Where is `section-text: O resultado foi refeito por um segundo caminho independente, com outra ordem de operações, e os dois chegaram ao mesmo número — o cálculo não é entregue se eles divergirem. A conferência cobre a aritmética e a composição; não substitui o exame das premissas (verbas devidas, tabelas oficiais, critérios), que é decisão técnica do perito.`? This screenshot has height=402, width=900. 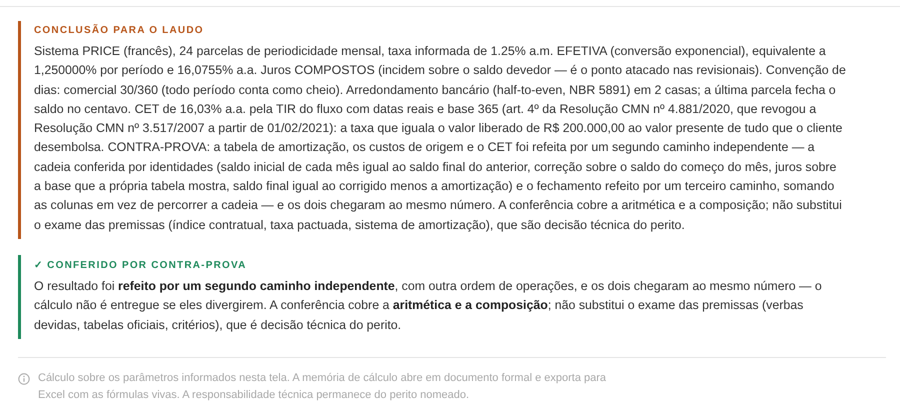
section-text: O resultado foi refeito por um segundo caminho independente, com outra ordem de operações, e os dois chegaram ao mesmo número — o cálculo não é entregue se eles divergirem. A conferência cobre a aritmética e a composição; não substitui o exame das premissas (verbas devidas, tabelas oficiais, critérios), que é decisão técnica do perito. is located at coordinates (428, 306).